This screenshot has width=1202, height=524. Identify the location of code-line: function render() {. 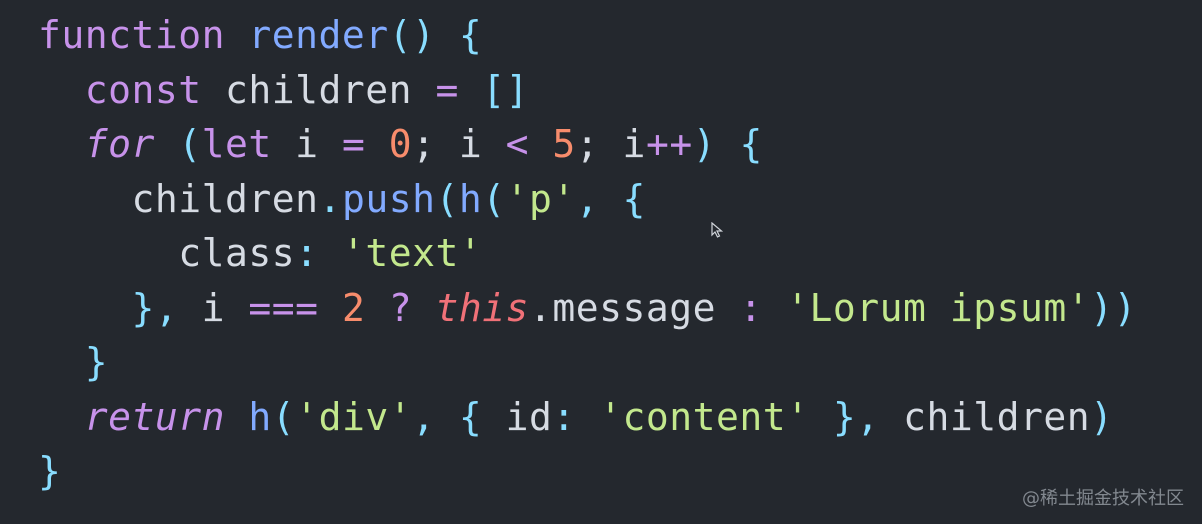
(587, 35).